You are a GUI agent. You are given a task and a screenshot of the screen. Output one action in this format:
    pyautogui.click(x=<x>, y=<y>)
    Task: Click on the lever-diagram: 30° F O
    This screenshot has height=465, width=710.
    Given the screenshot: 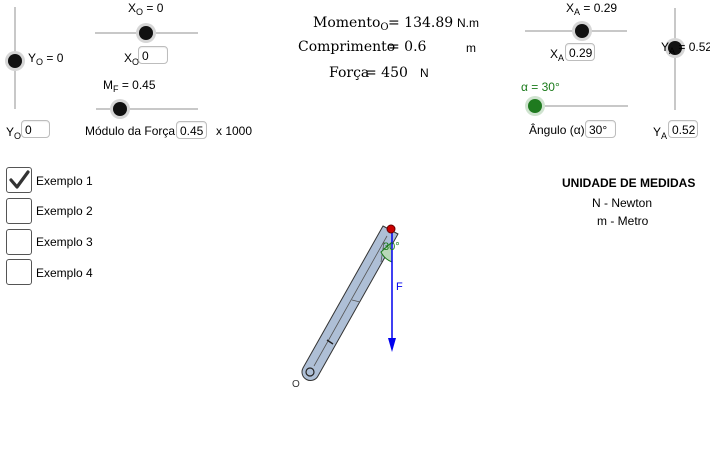 What is the action you would take?
    pyautogui.click(x=347, y=307)
    